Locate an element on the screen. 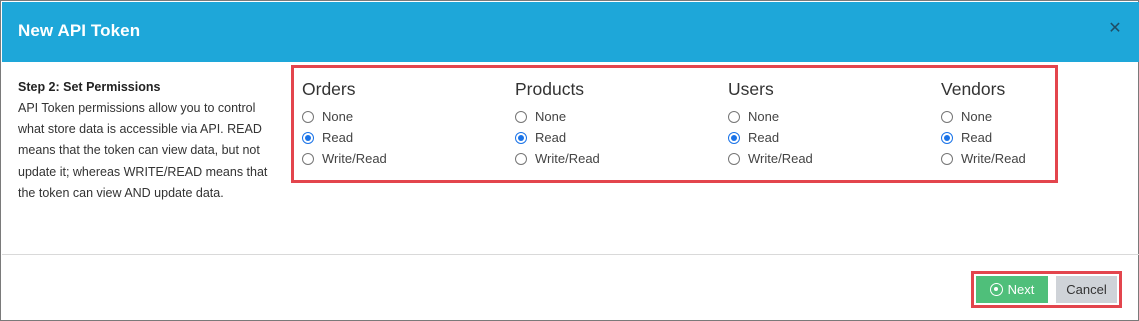 This screenshot has height=321, width=1139. radio-users-read: Read is located at coordinates (770, 137).